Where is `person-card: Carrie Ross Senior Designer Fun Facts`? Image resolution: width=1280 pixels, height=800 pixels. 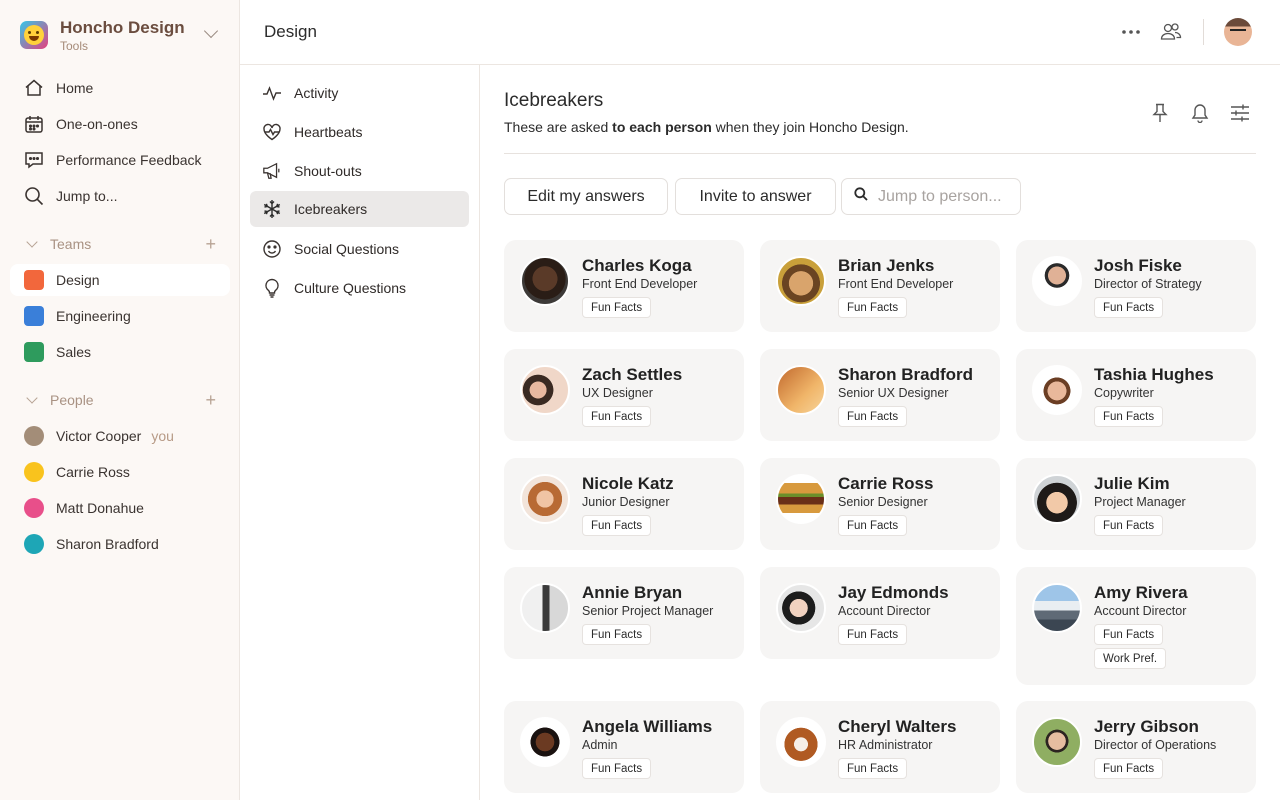 person-card: Carrie Ross Senior Designer Fun Facts is located at coordinates (880, 504).